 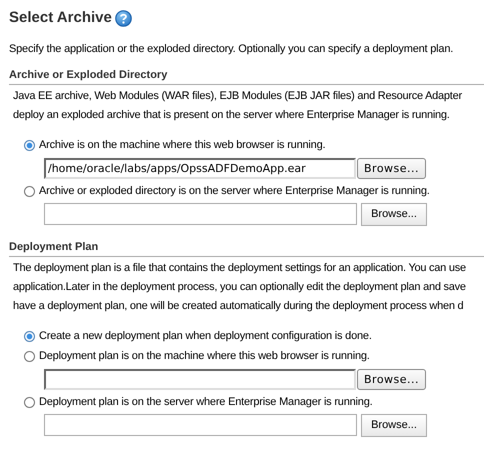 What do you see at coordinates (205, 402) in the screenshot?
I see `radio-label: Deployment plan is on the server where Enterprise Manager is running.` at bounding box center [205, 402].